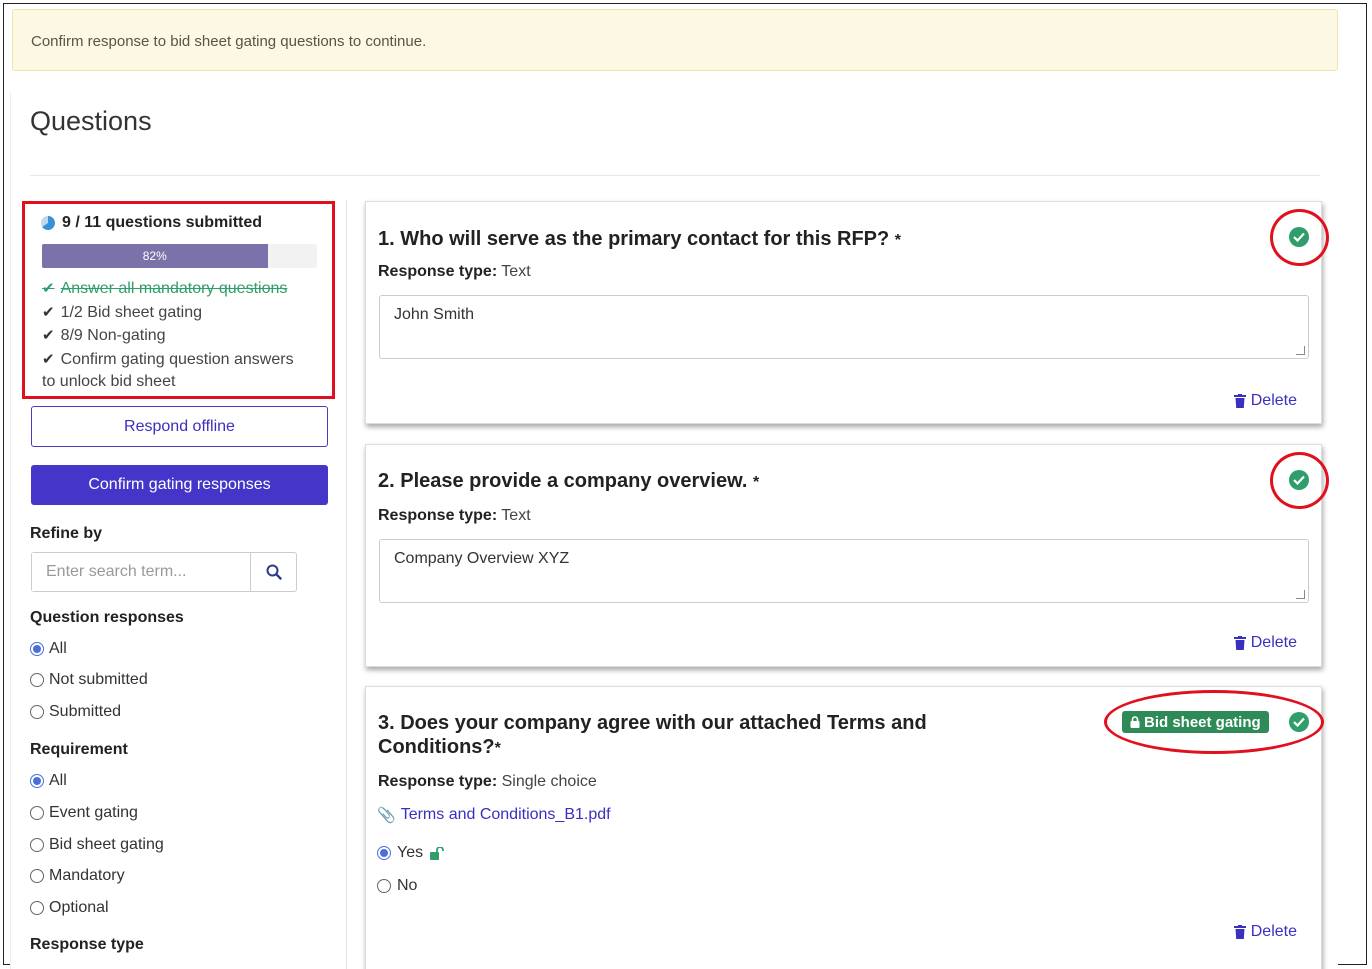  I want to click on filter-requirement-optional: Optional, so click(69, 908).